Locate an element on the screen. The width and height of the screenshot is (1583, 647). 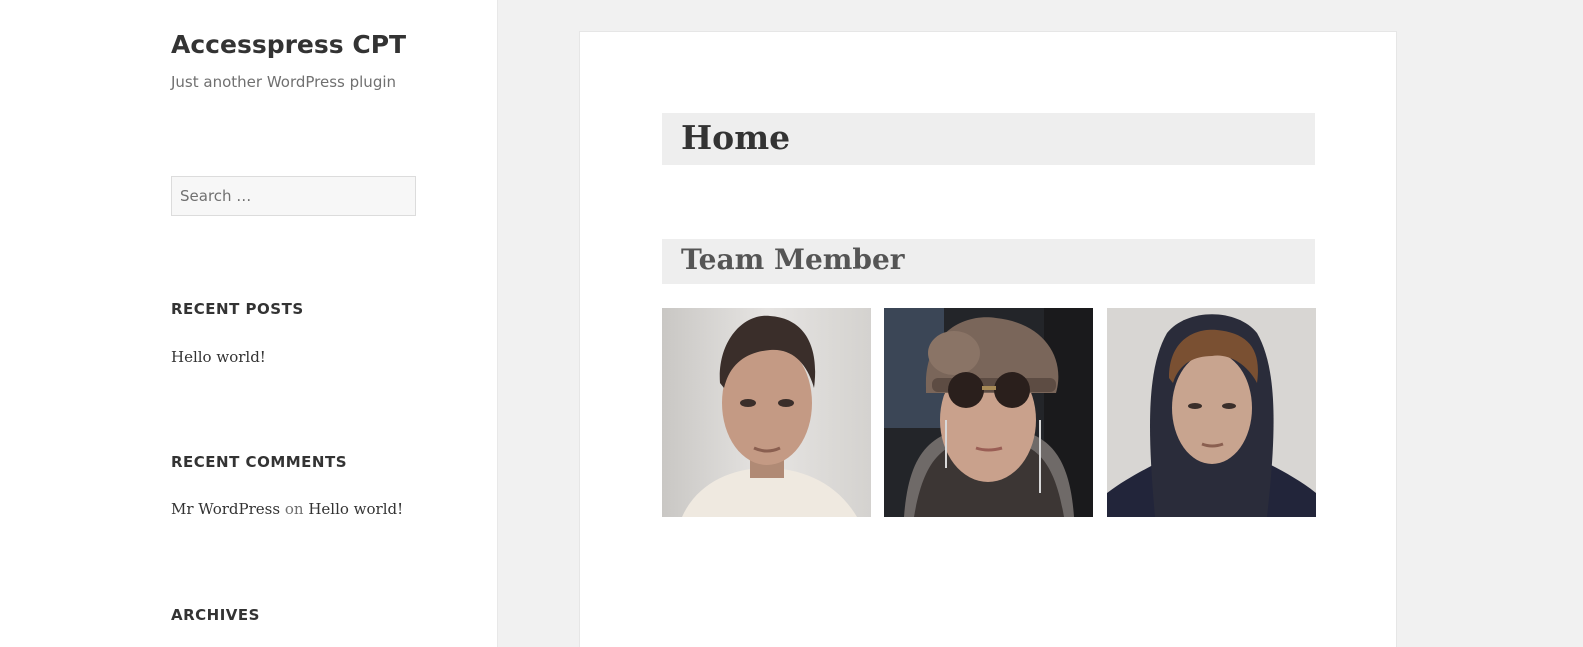
recent-comments-title: RECENT COMMENTS is located at coordinates (259, 462).